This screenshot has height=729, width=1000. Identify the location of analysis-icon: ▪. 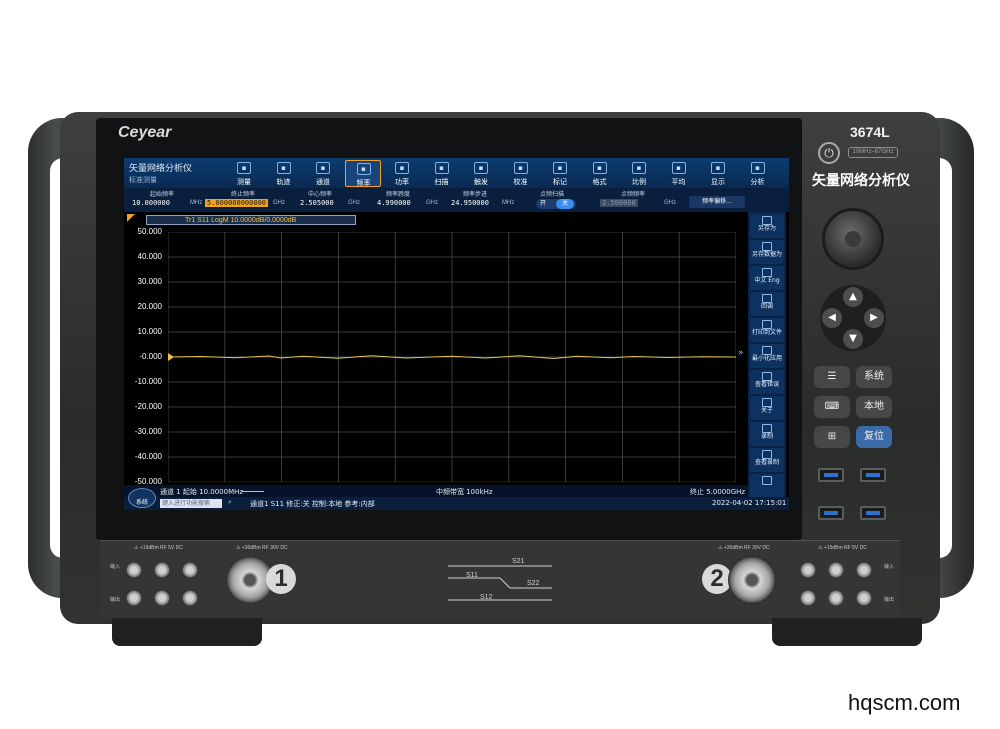
(757, 168).